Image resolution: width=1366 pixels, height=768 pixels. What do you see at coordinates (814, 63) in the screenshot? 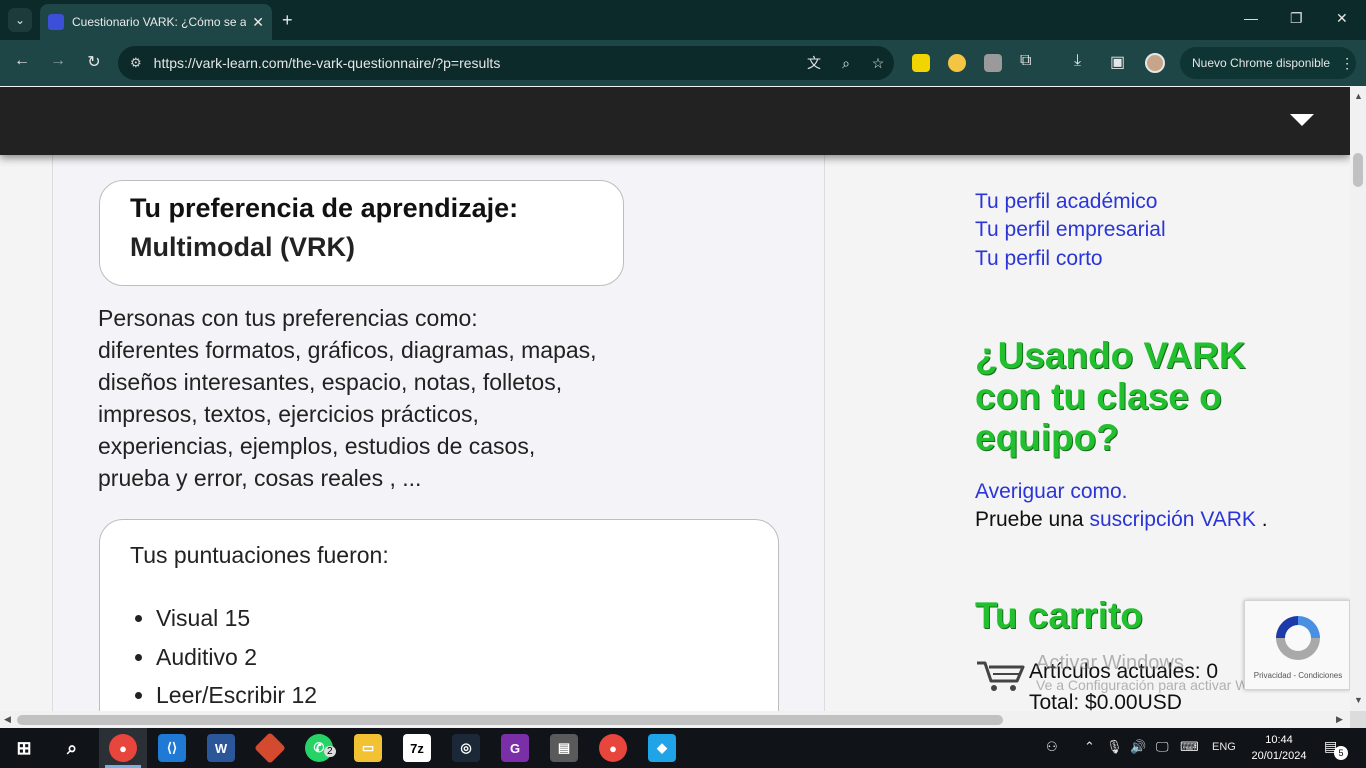
I see `translate-icon: 文` at bounding box center [814, 63].